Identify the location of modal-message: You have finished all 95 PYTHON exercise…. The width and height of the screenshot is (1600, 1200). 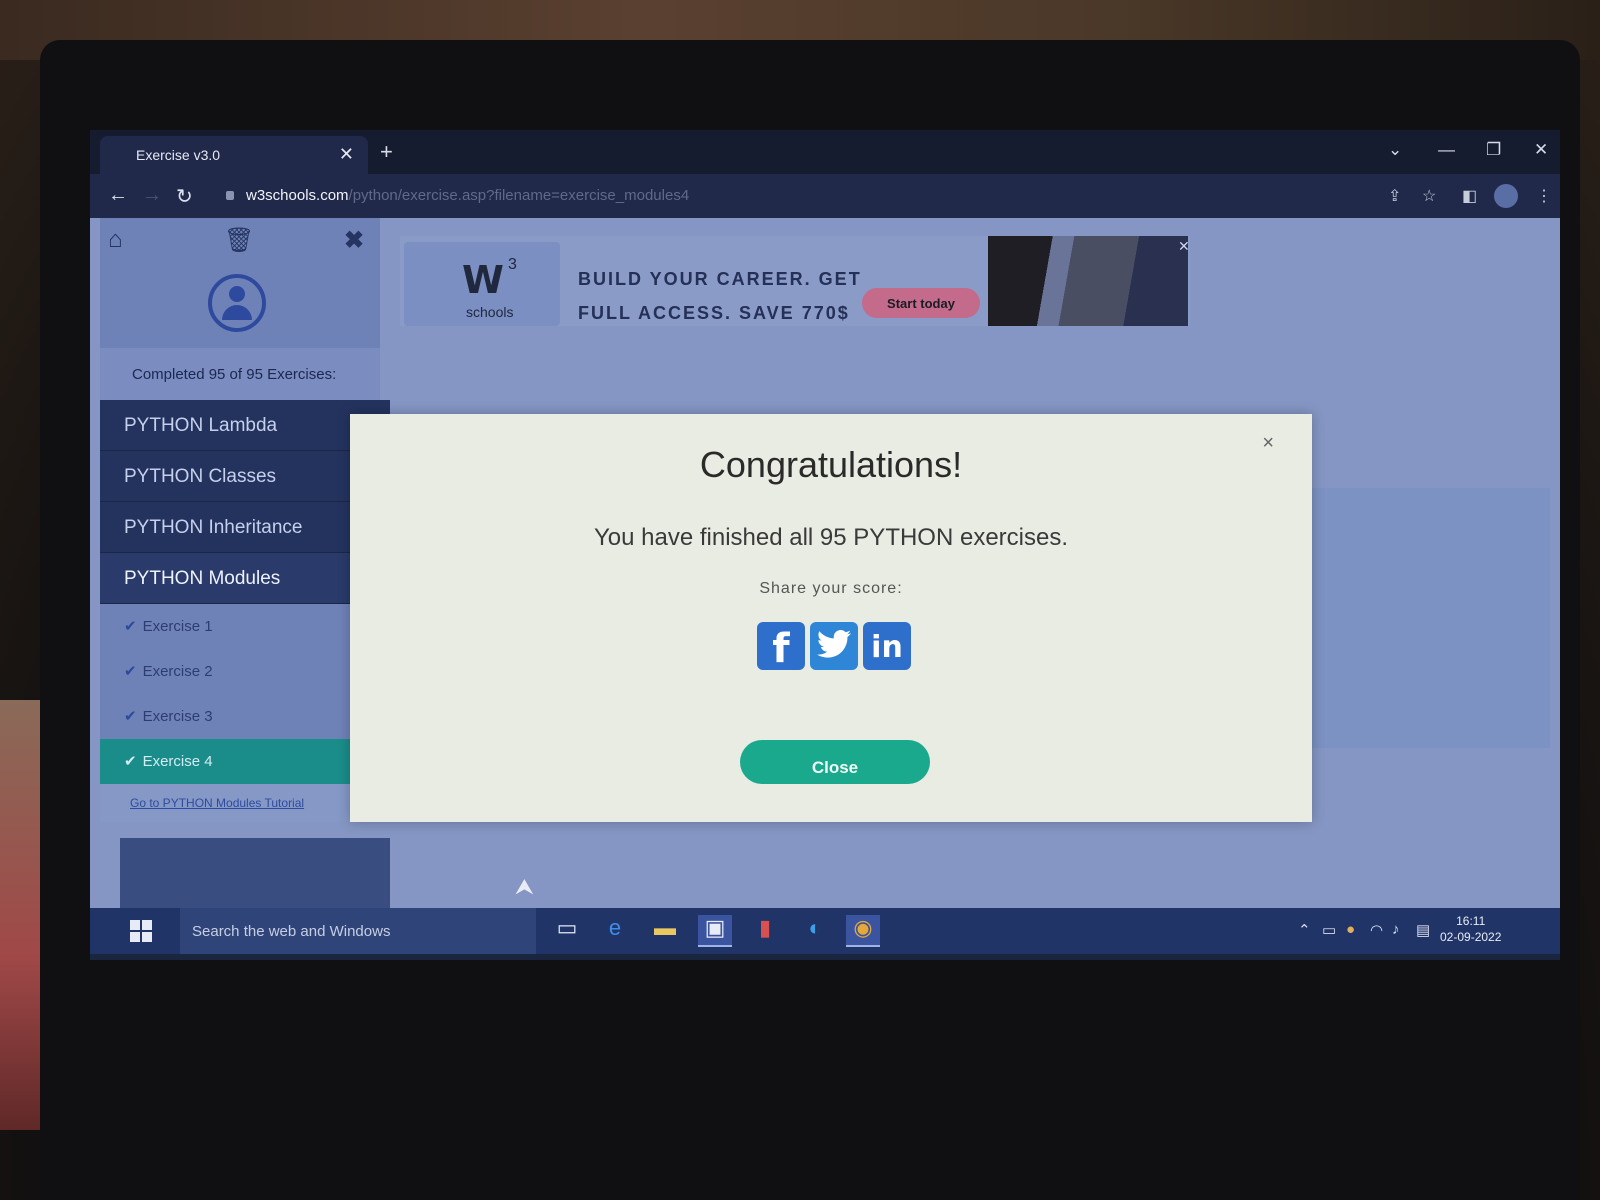
(831, 537).